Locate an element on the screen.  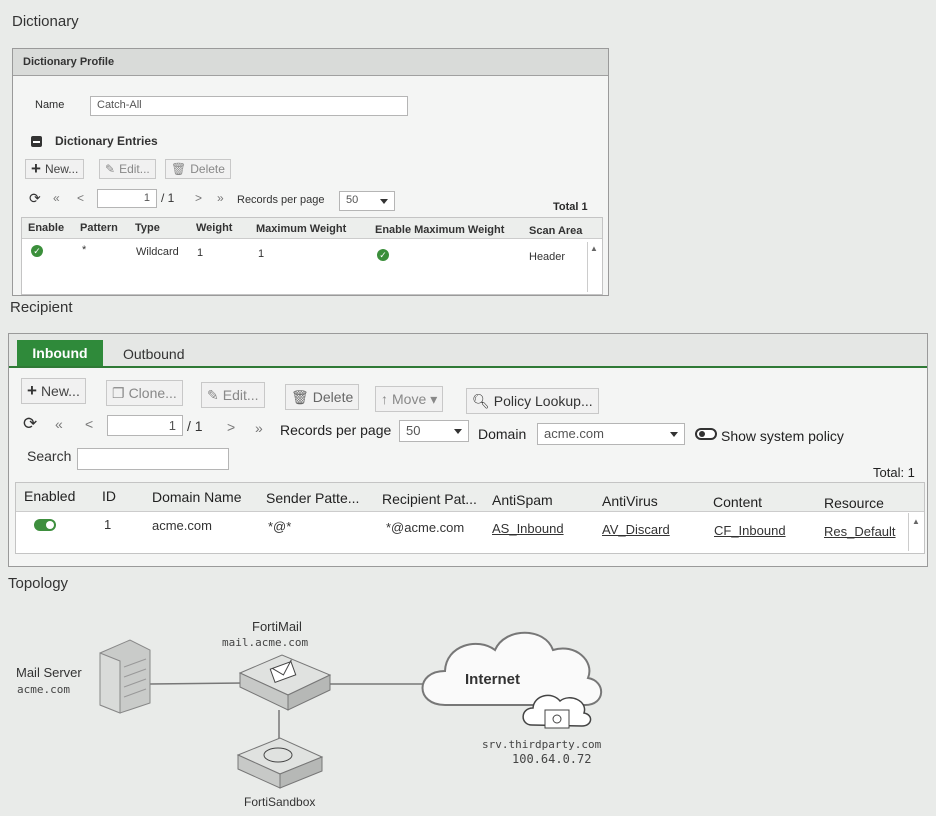
trash-icon: 🗑 is located at coordinates (300, 396).